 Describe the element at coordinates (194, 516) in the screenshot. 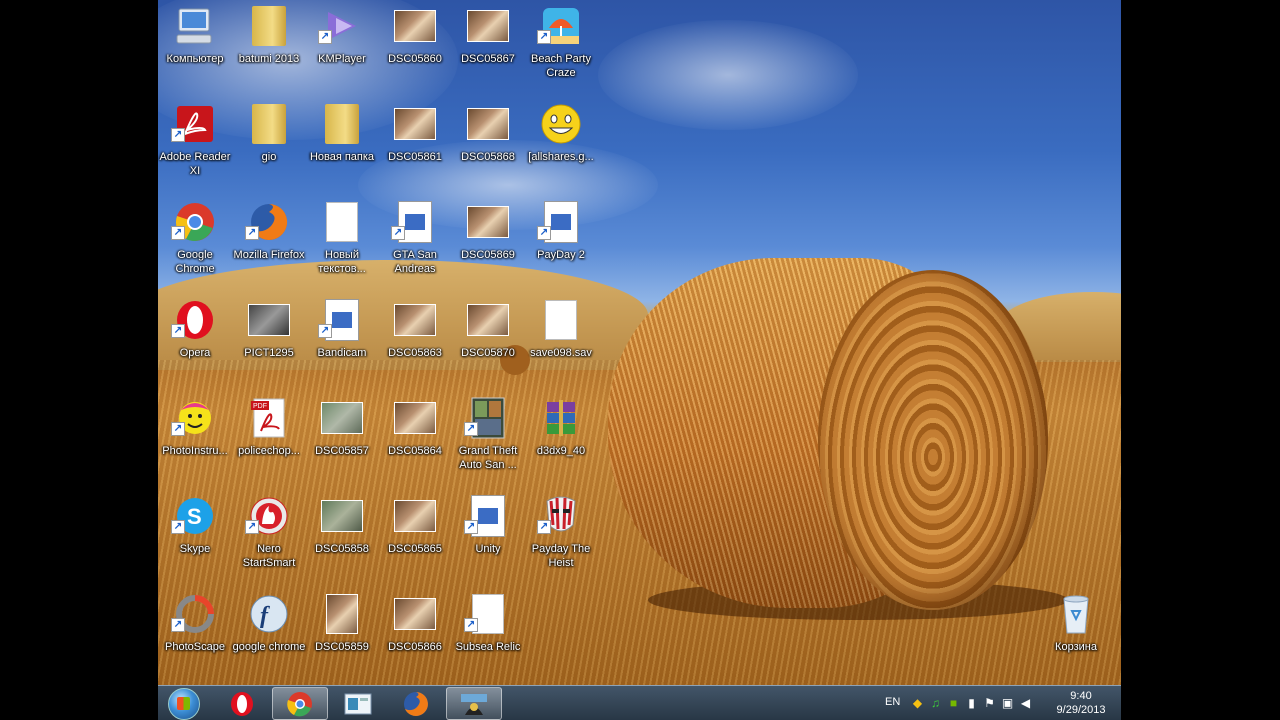

I see `svg-text: S` at that location.